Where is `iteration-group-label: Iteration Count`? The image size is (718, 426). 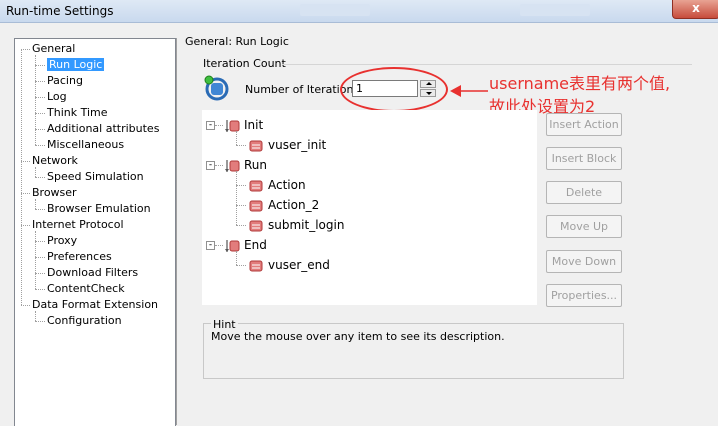
iteration-group-label: Iteration Count is located at coordinates (244, 63).